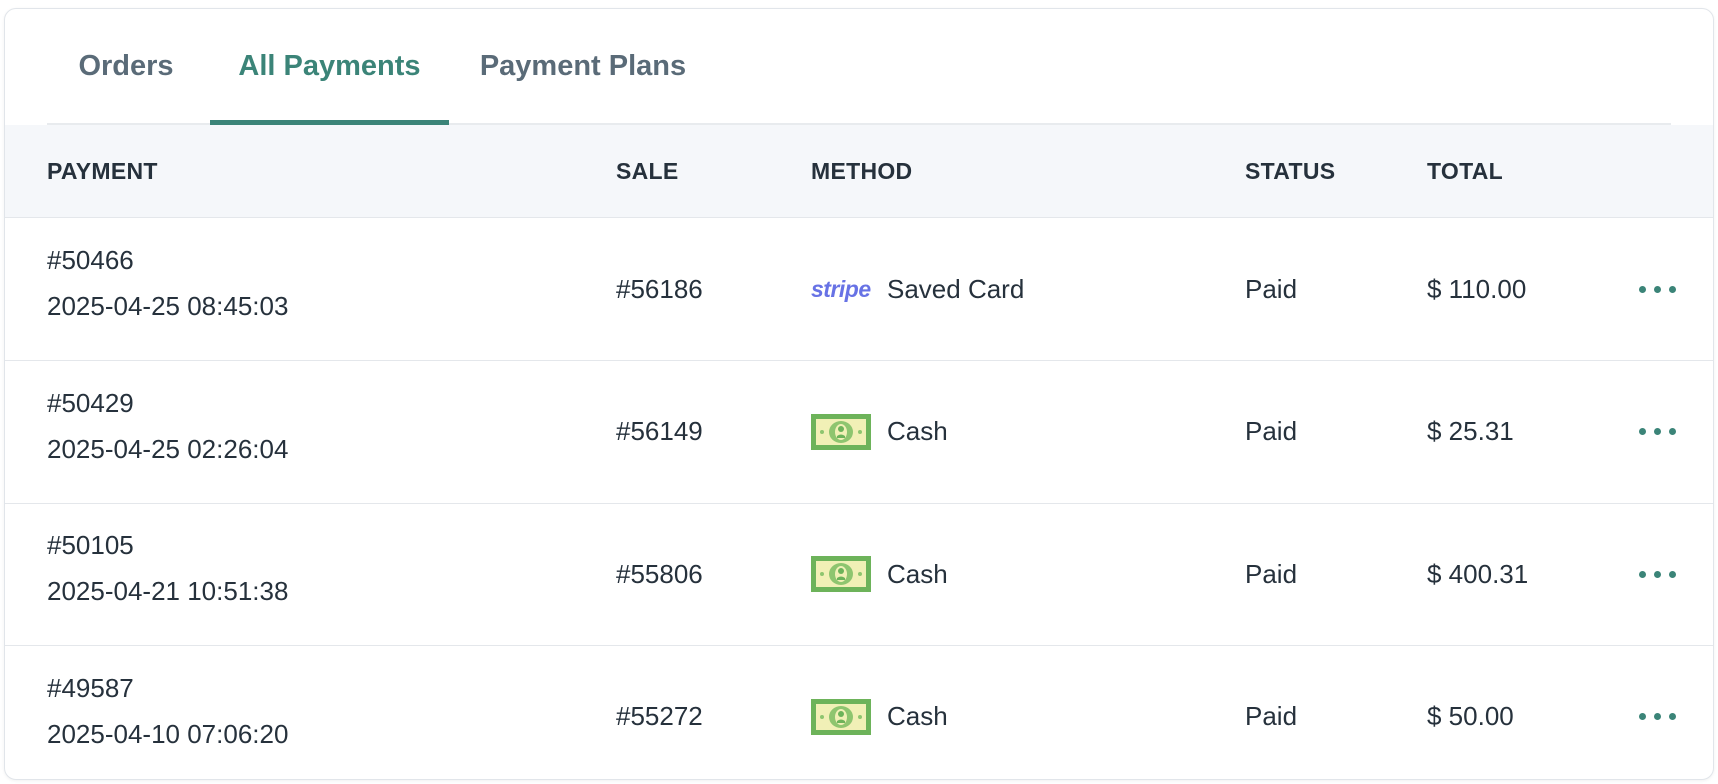 This screenshot has height=784, width=1718. I want to click on payment-total: $ 400.31, so click(1478, 573).